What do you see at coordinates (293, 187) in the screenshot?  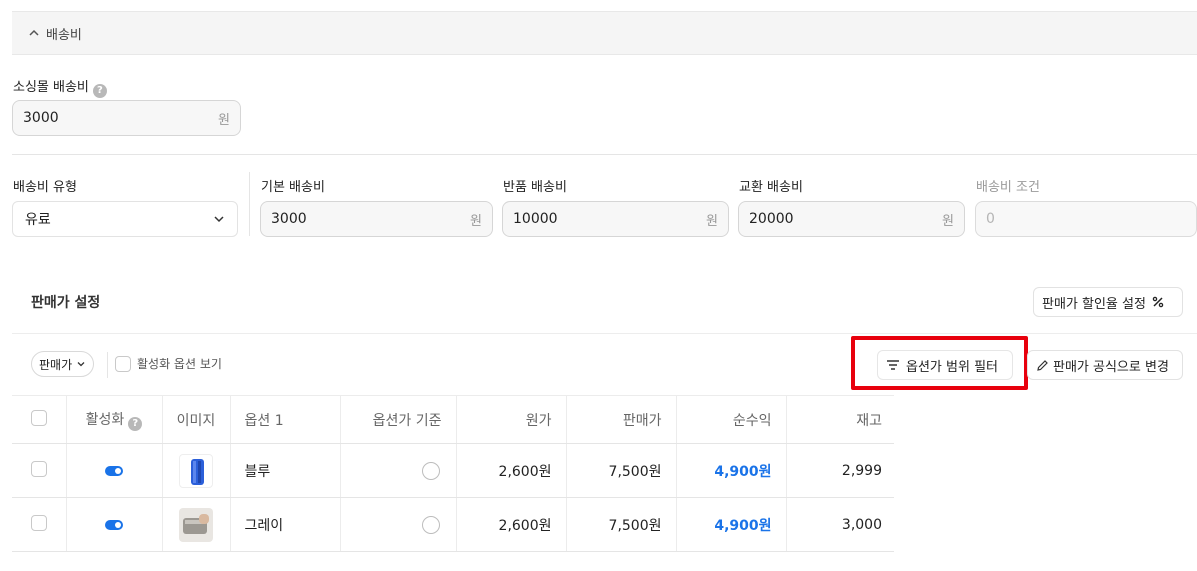 I see `base-shipping-label: 기본 배송비` at bounding box center [293, 187].